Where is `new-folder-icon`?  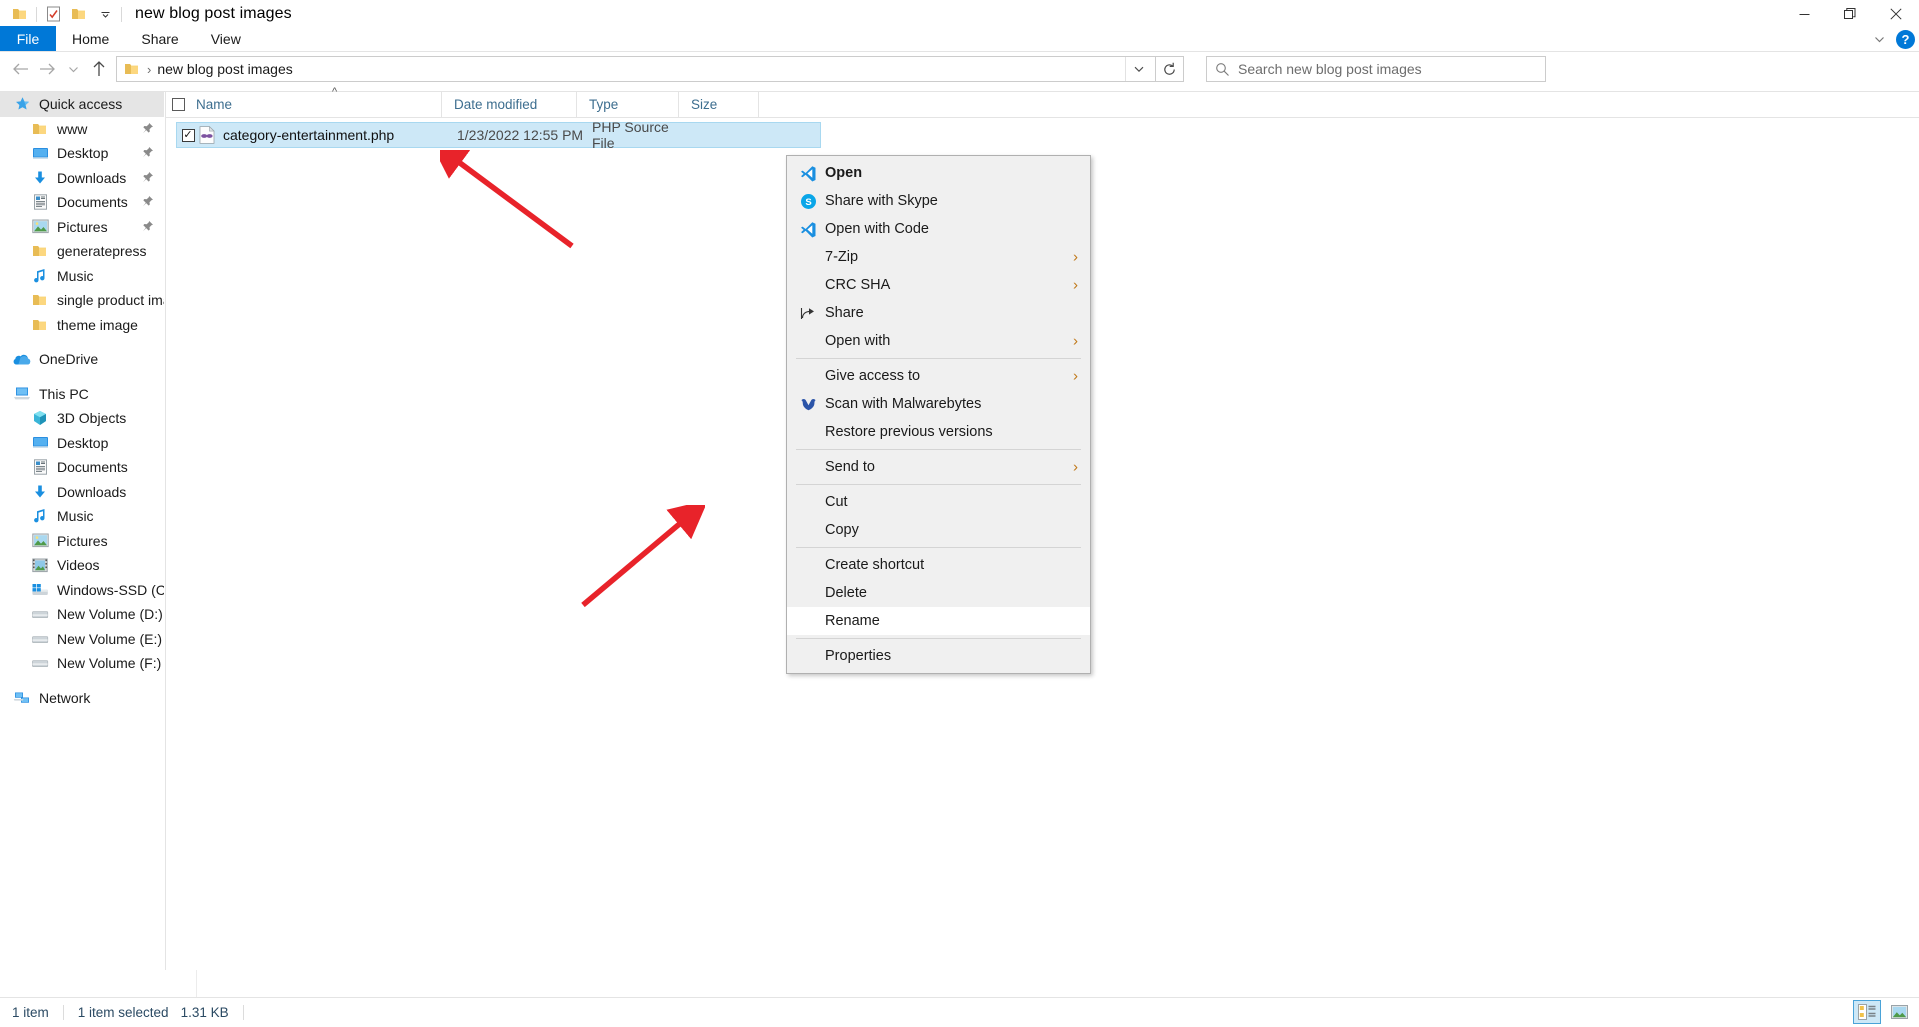 new-folder-icon is located at coordinates (79, 14).